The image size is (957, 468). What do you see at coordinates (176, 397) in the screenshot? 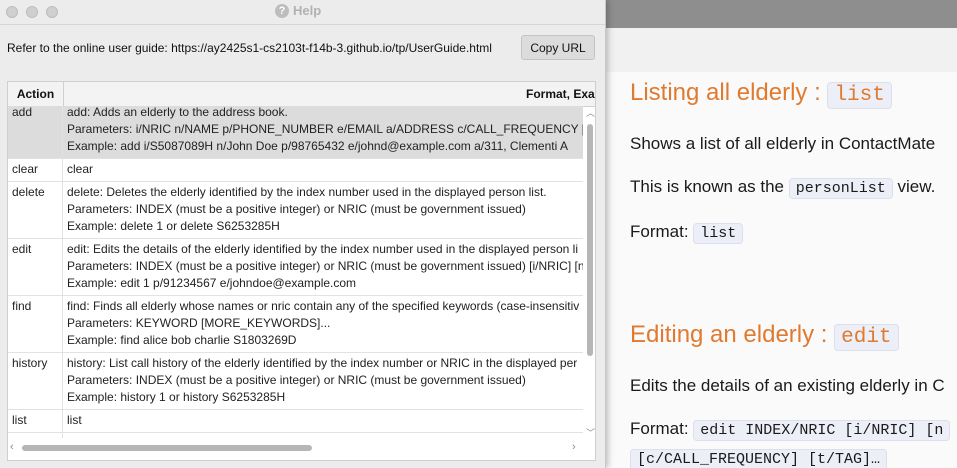
I see `format-line: Example: history 1 or history S6253285H` at bounding box center [176, 397].